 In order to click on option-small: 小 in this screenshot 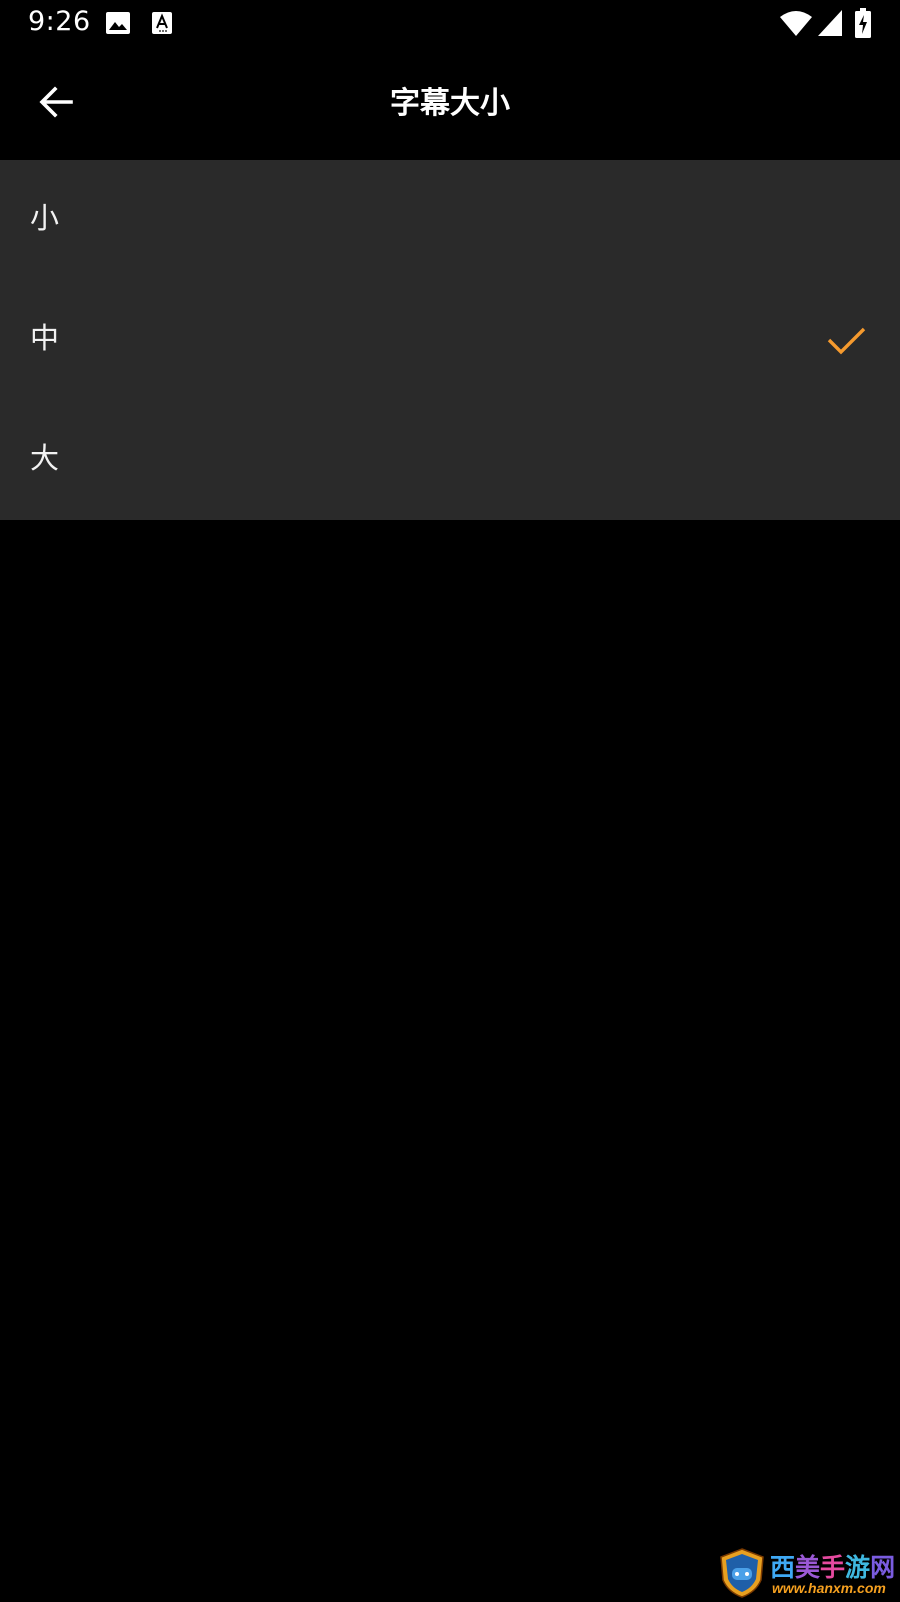, I will do `click(450, 220)`.